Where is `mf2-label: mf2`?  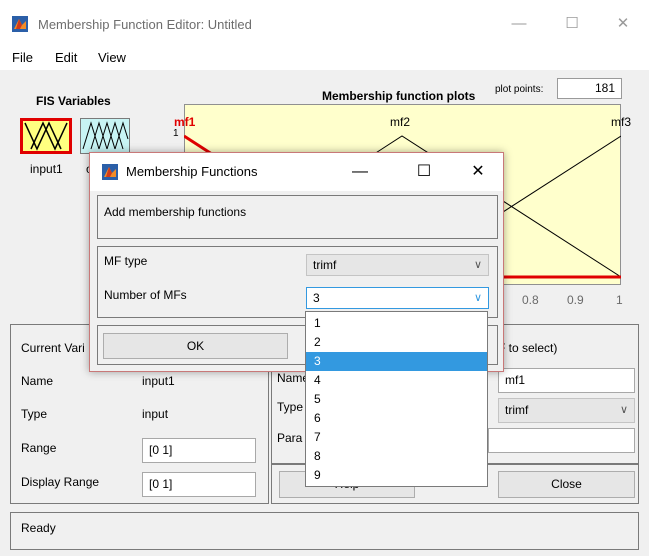
mf2-label: mf2 is located at coordinates (400, 122).